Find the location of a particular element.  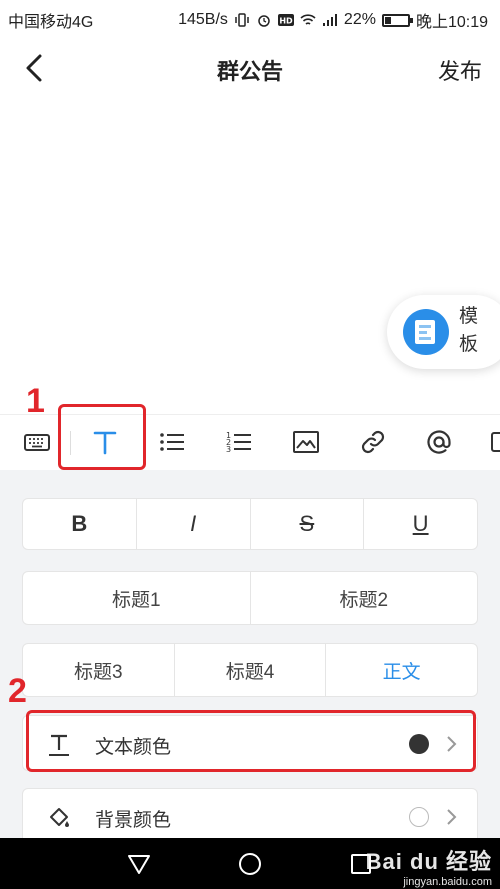

page-title: 群公告 is located at coordinates (249, 71).